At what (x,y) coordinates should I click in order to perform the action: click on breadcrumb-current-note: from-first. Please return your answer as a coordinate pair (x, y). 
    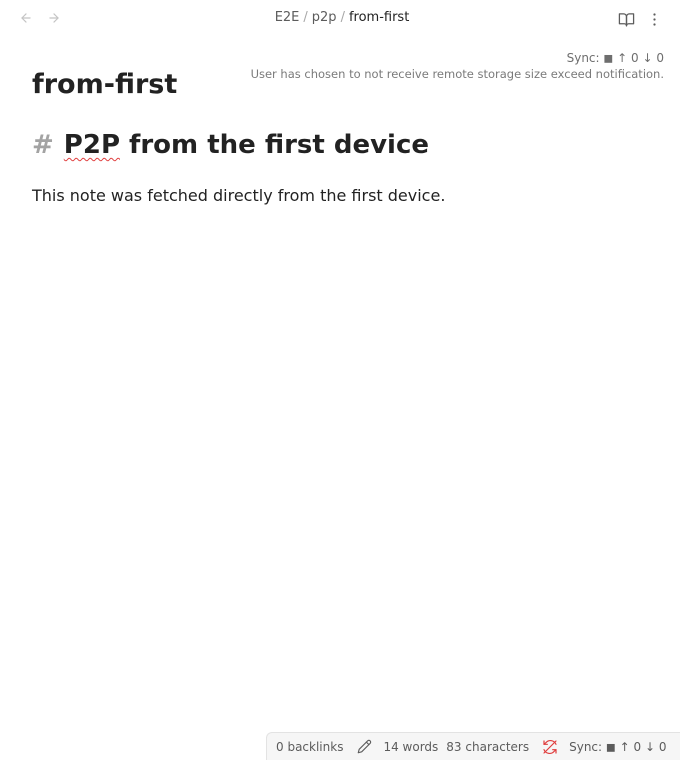
    Looking at the image, I should click on (379, 17).